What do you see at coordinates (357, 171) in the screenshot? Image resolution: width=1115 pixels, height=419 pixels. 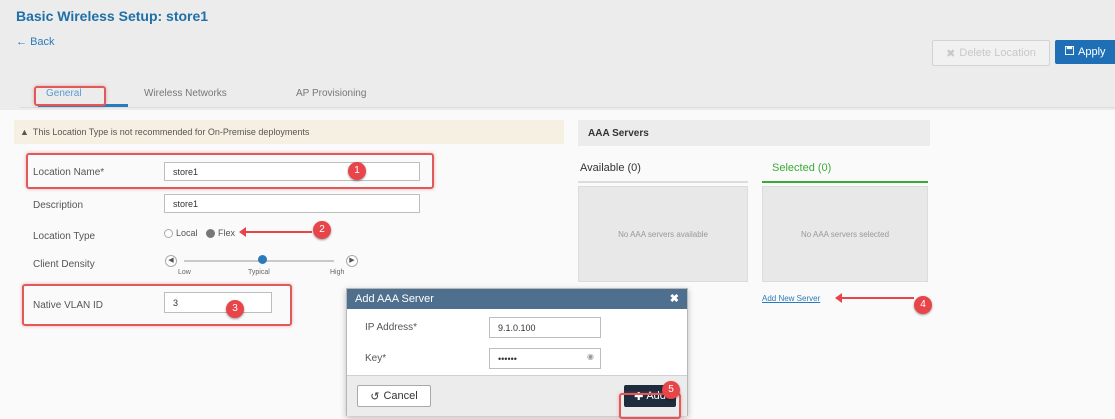 I see `annotation-marker-1: 1` at bounding box center [357, 171].